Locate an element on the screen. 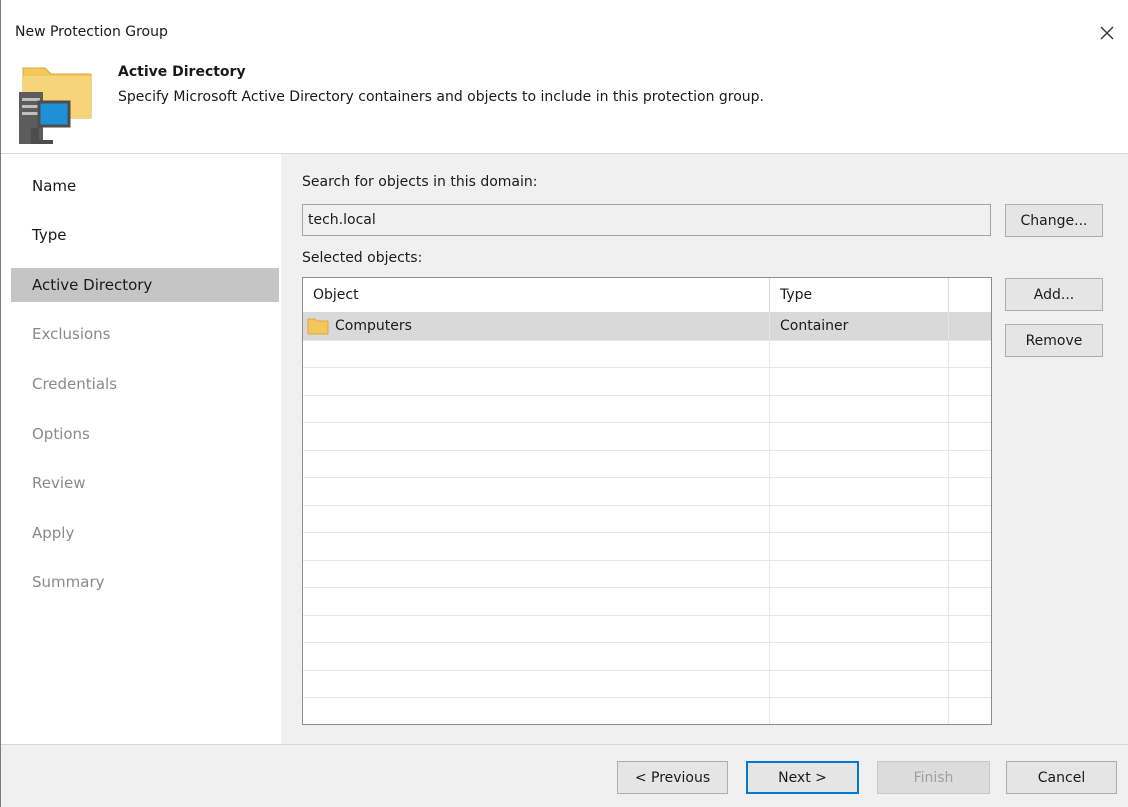  step-active-directory: Active Directory is located at coordinates (145, 285).